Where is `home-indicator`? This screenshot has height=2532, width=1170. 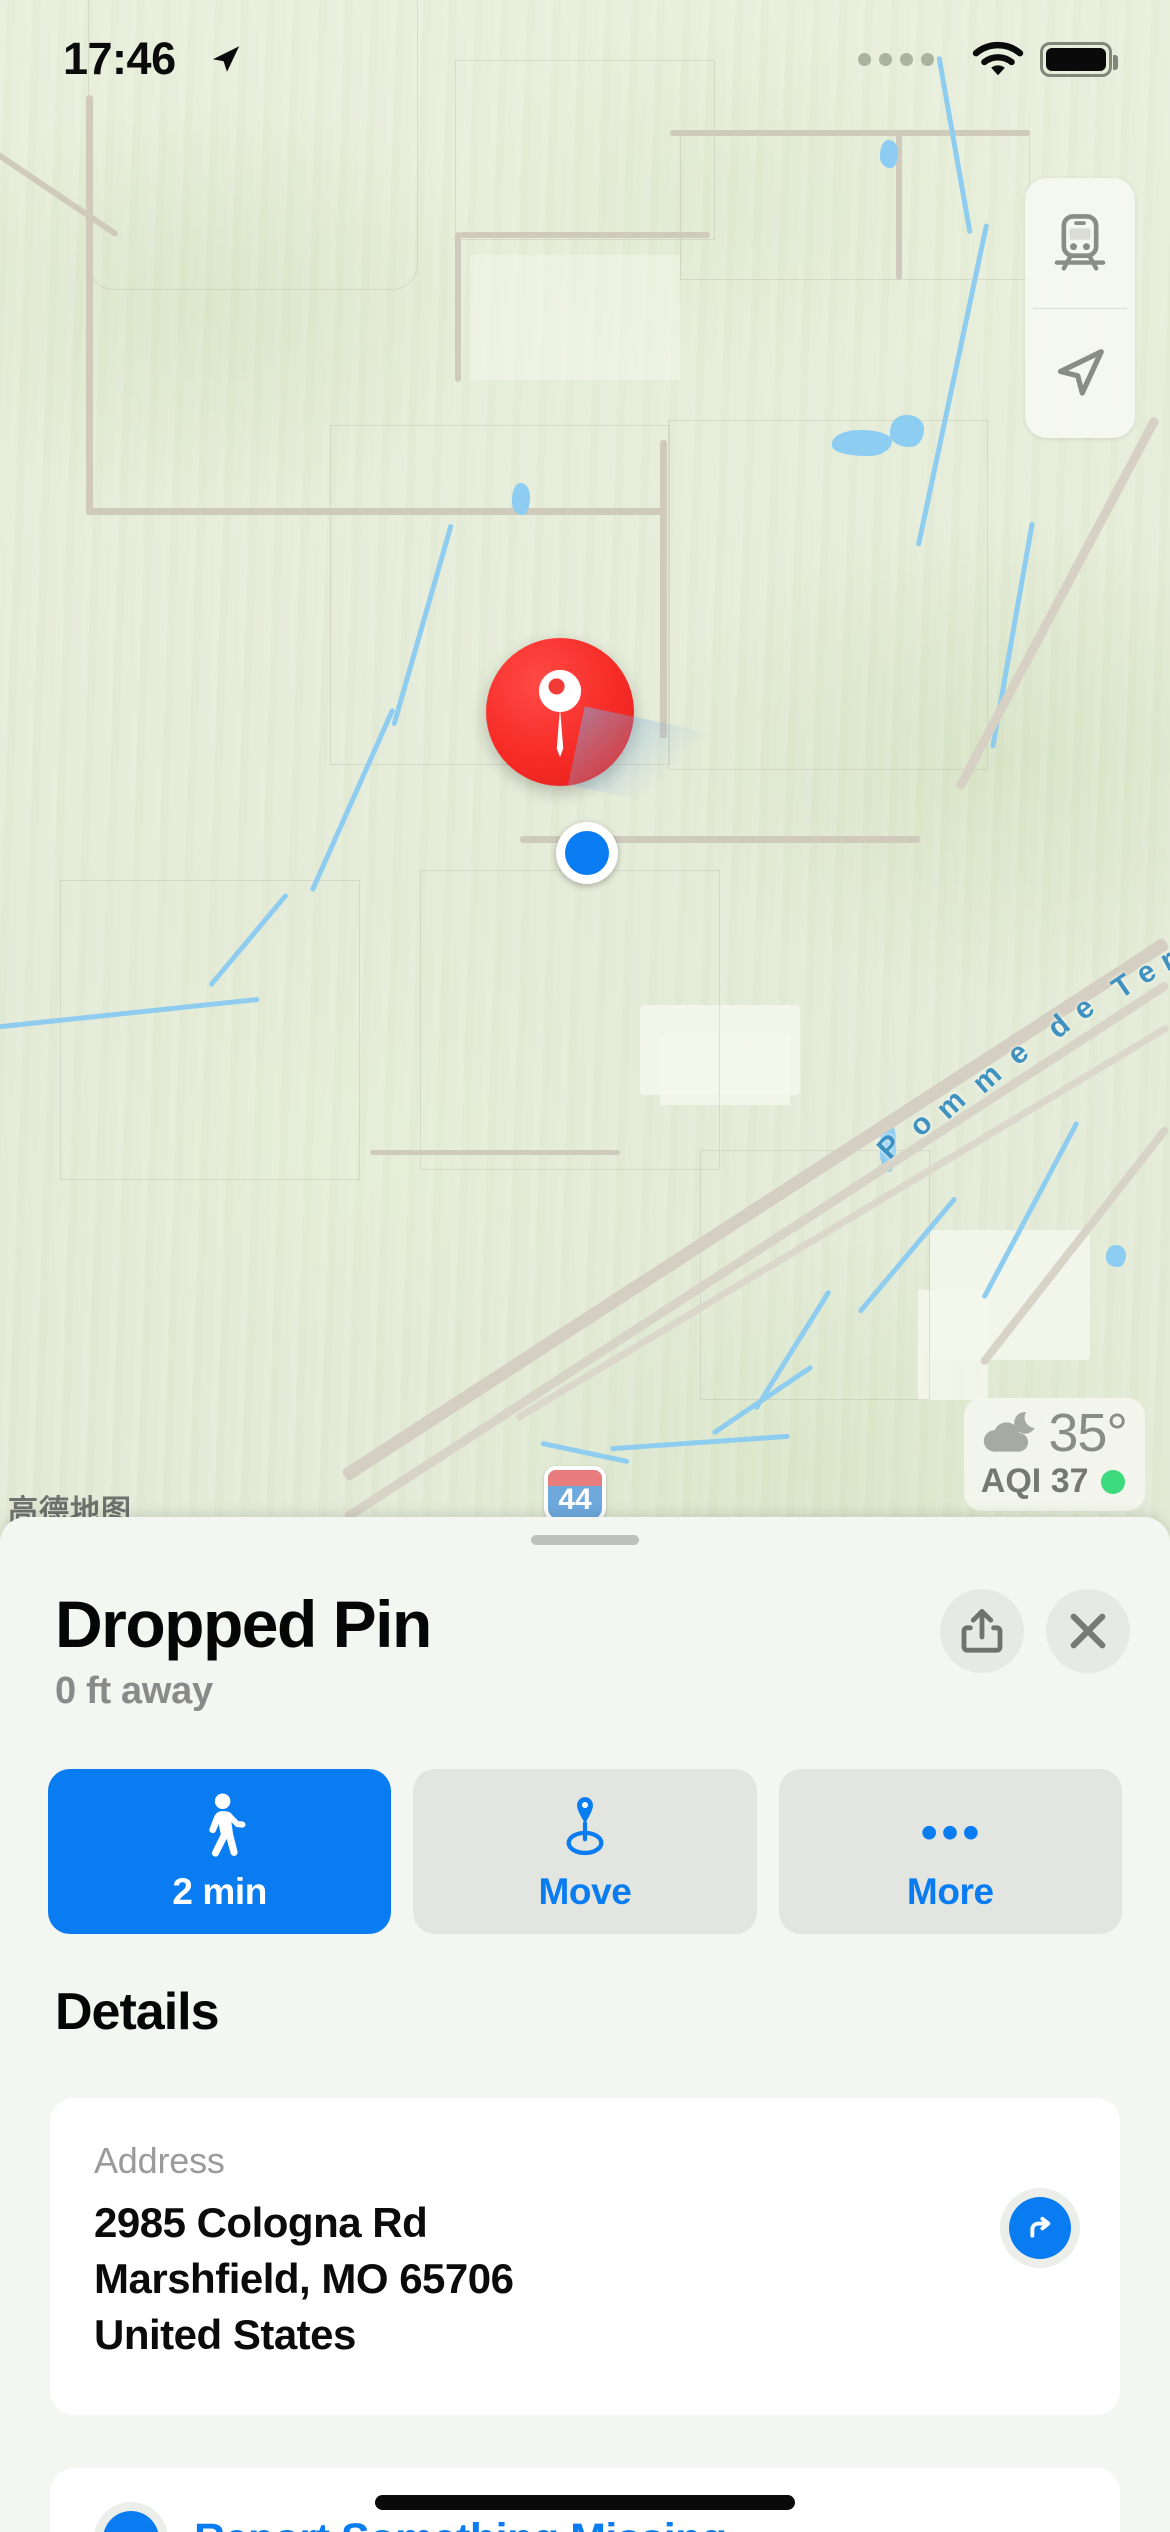
home-indicator is located at coordinates (585, 2502).